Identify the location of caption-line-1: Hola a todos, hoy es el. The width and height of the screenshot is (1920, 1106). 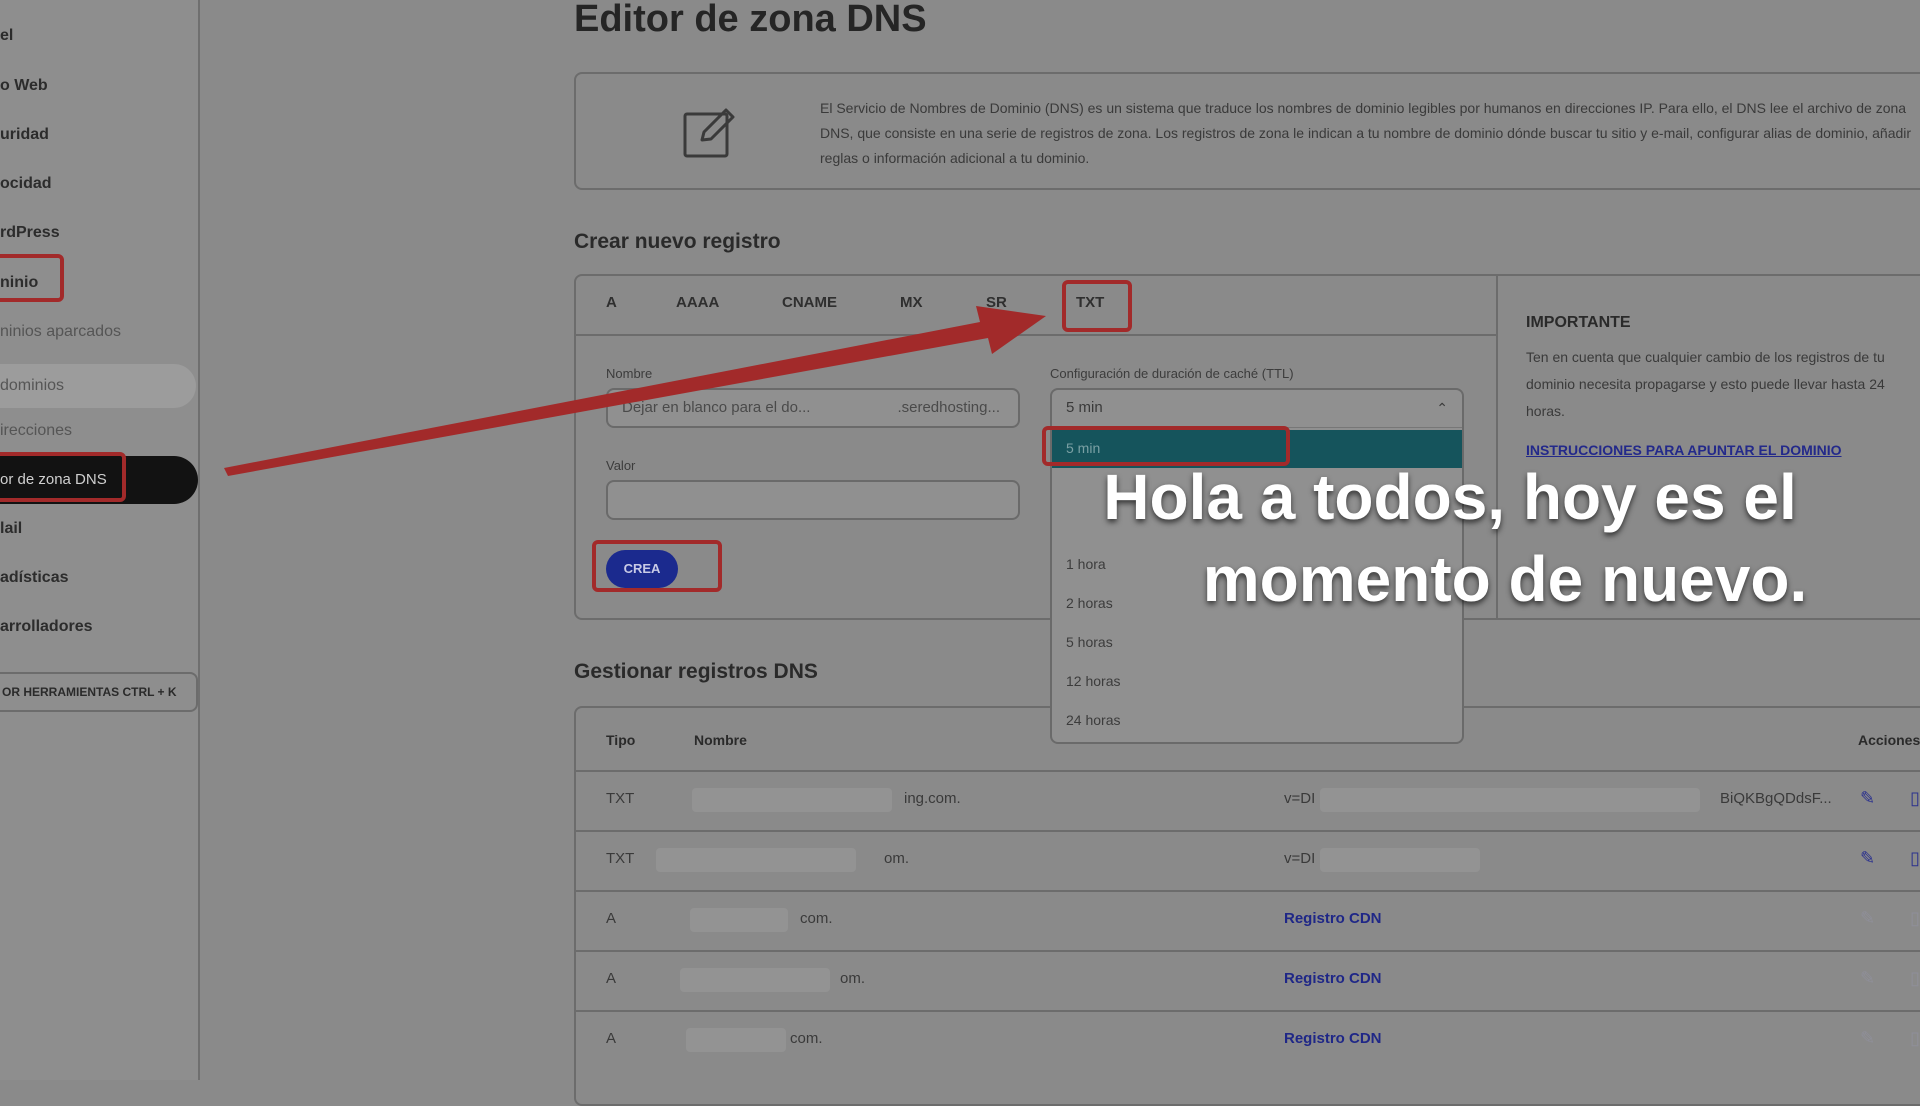
(1450, 497).